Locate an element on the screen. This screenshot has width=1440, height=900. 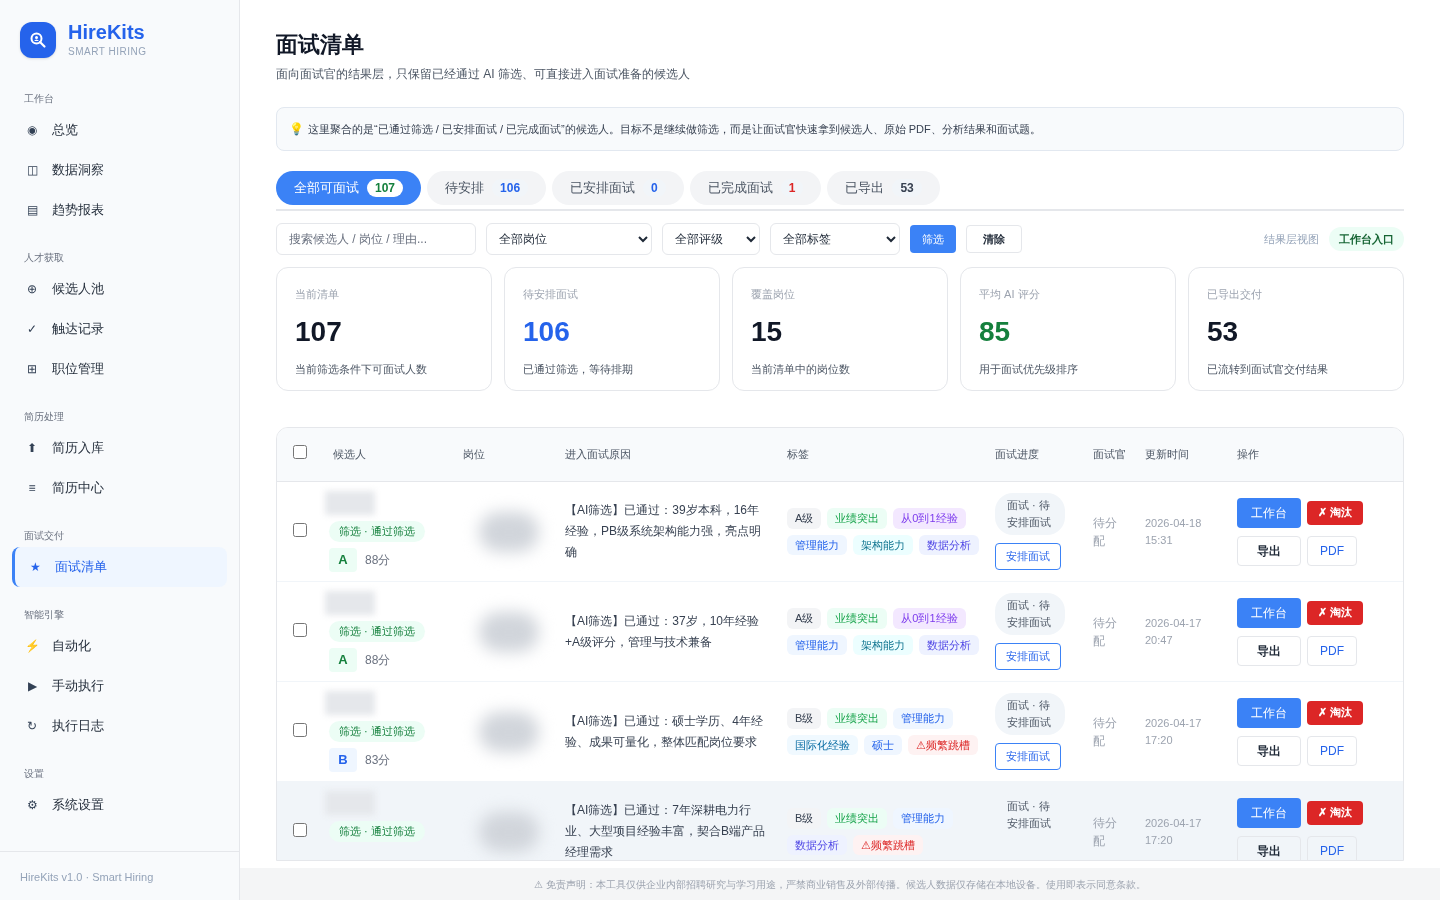
nav-item: ⊕ 候选人池 is located at coordinates (119, 289).